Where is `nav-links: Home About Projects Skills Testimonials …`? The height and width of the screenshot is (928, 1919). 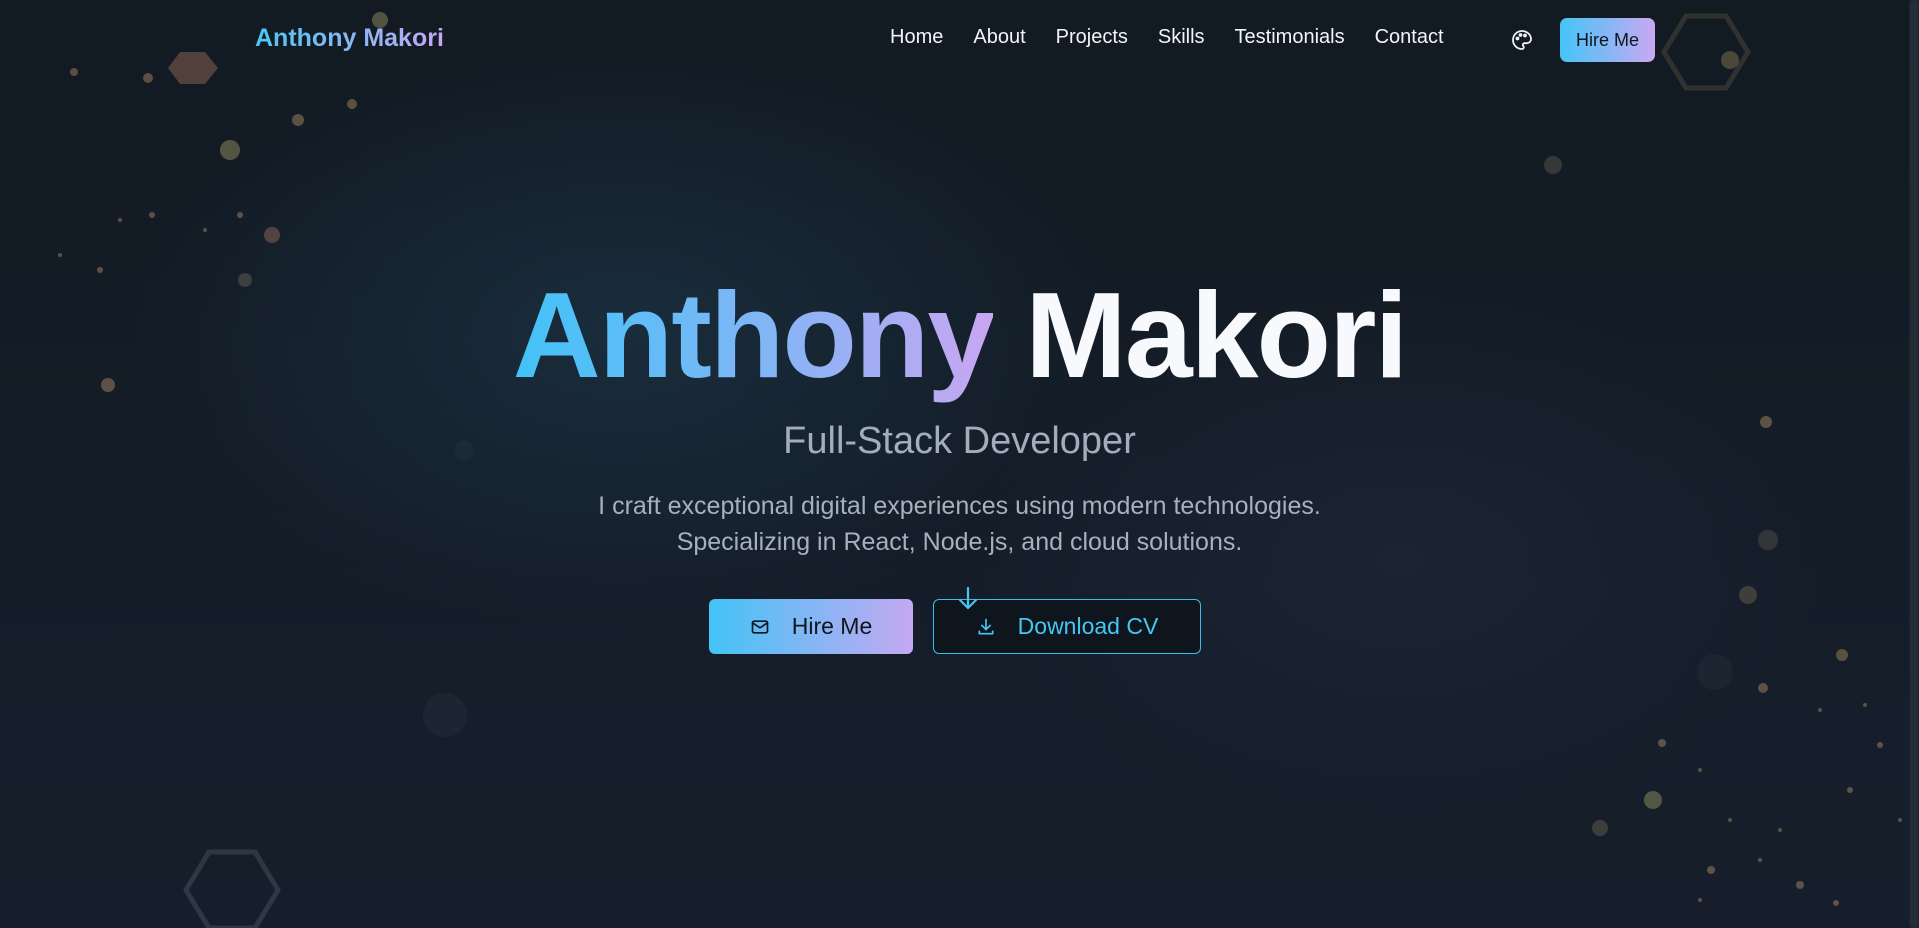
nav-links: Home About Projects Skills Testimonials … is located at coordinates (1167, 37).